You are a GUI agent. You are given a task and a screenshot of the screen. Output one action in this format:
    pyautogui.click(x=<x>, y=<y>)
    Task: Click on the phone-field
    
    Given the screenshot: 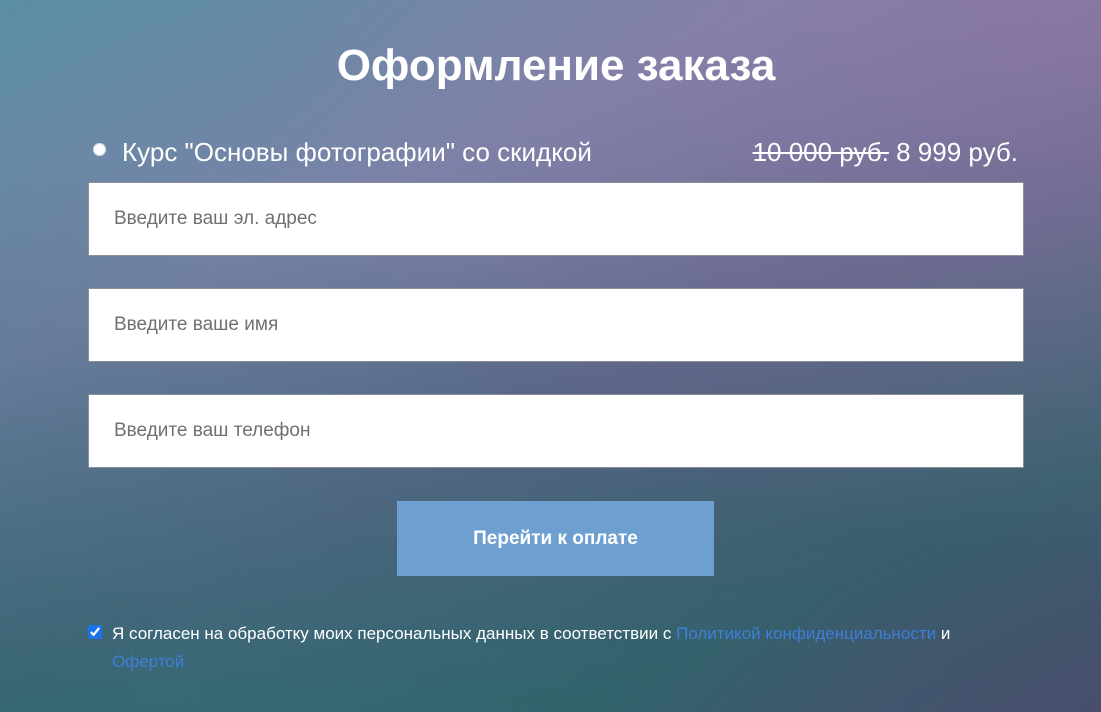 What is the action you would take?
    pyautogui.click(x=556, y=431)
    